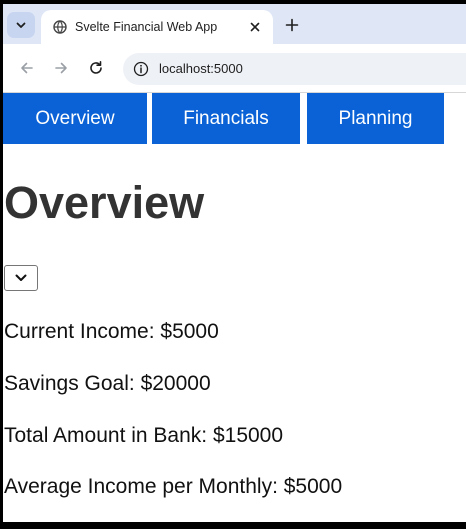 The image size is (466, 529). Describe the element at coordinates (294, 69) in the screenshot. I see `address-bar: localhost:5000` at that location.